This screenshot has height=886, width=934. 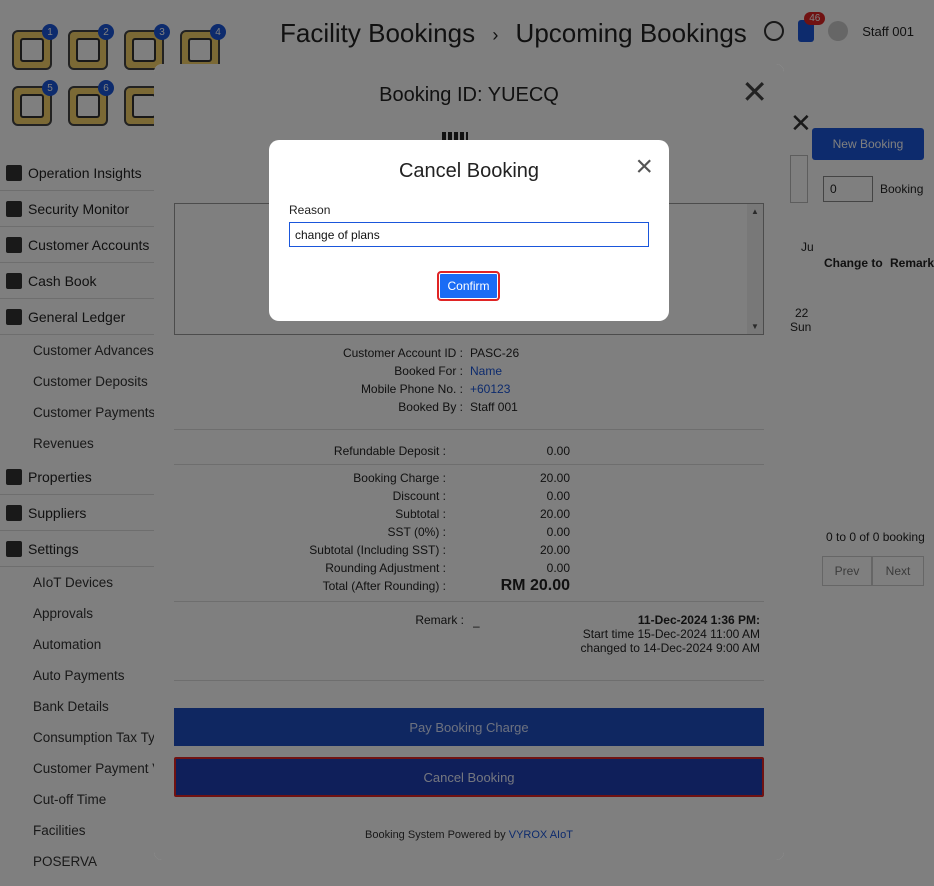 What do you see at coordinates (469, 171) in the screenshot?
I see `dialog-title: Cancel Booking` at bounding box center [469, 171].